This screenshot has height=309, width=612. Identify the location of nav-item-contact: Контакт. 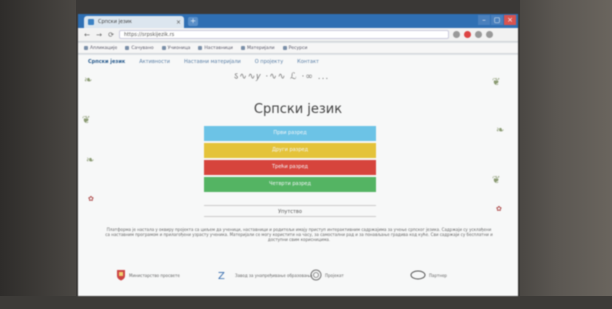
(308, 62).